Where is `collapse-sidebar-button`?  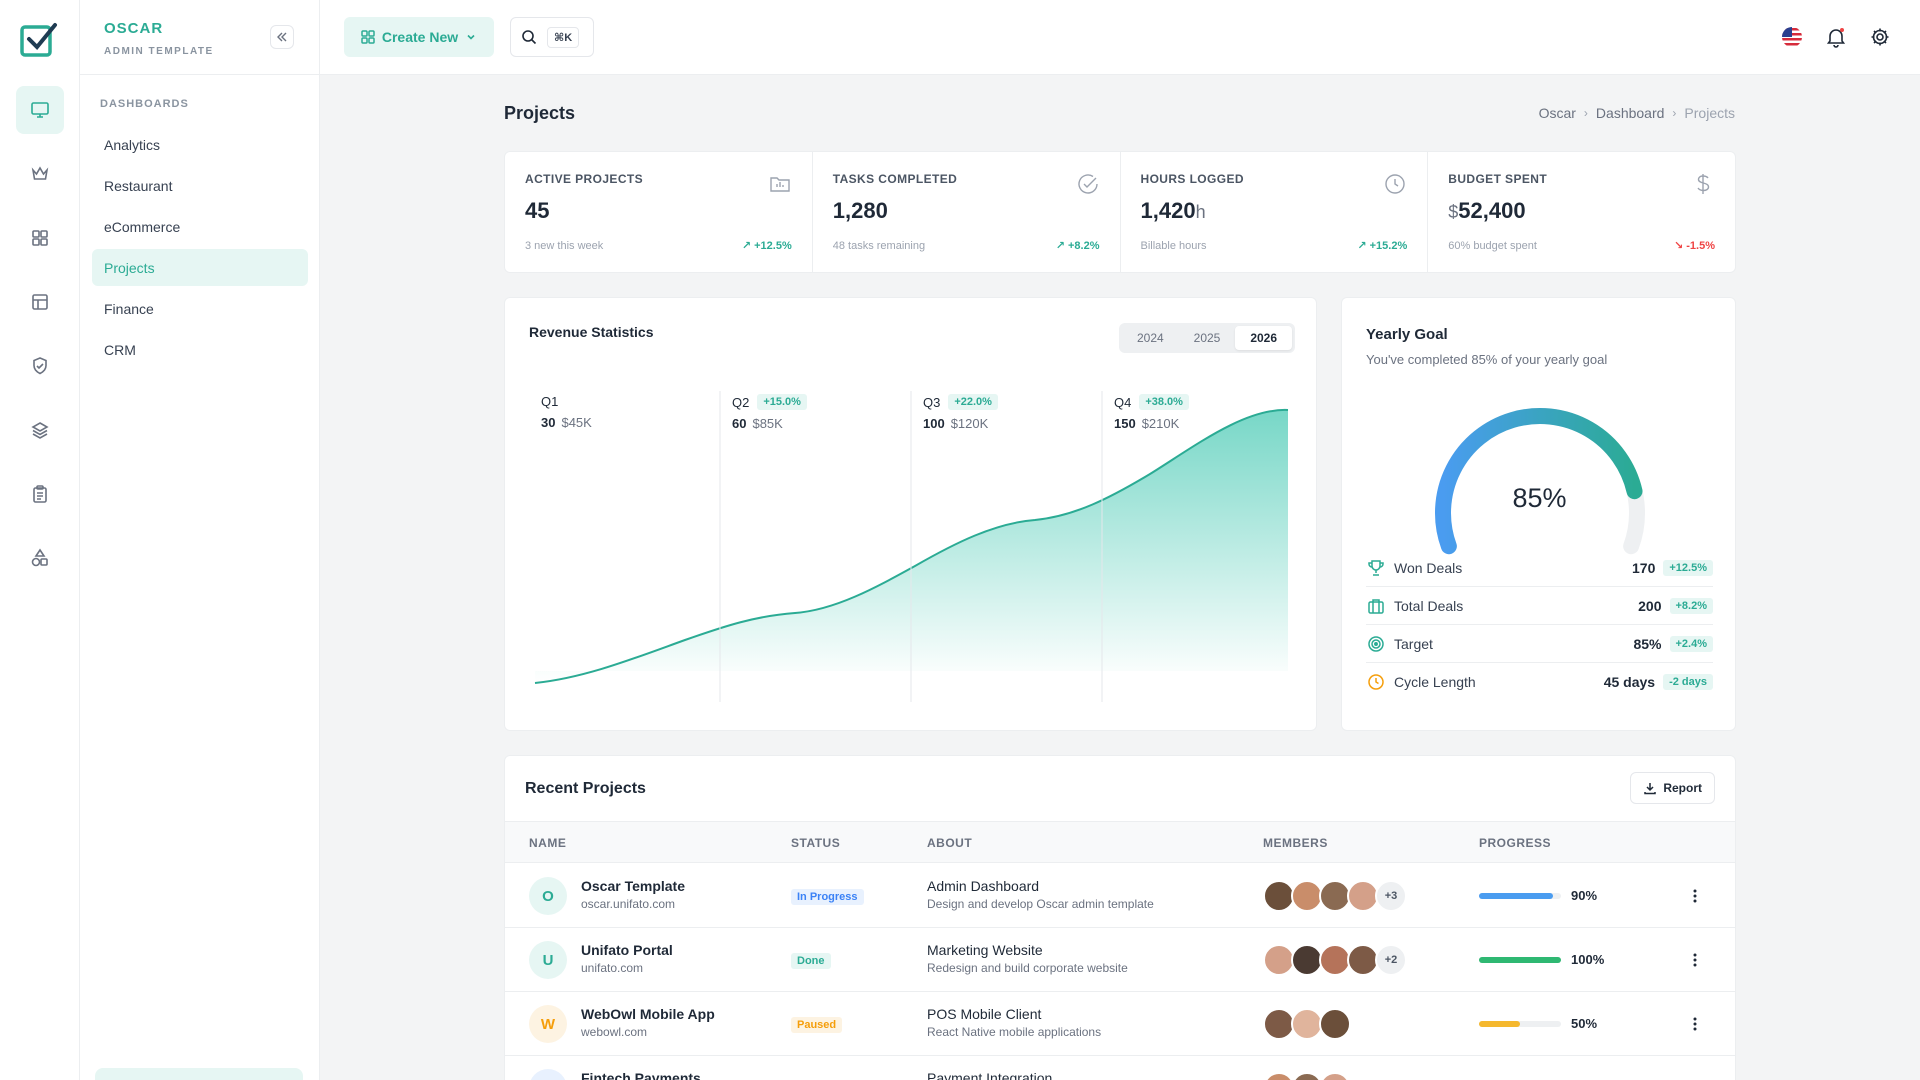 collapse-sidebar-button is located at coordinates (282, 37).